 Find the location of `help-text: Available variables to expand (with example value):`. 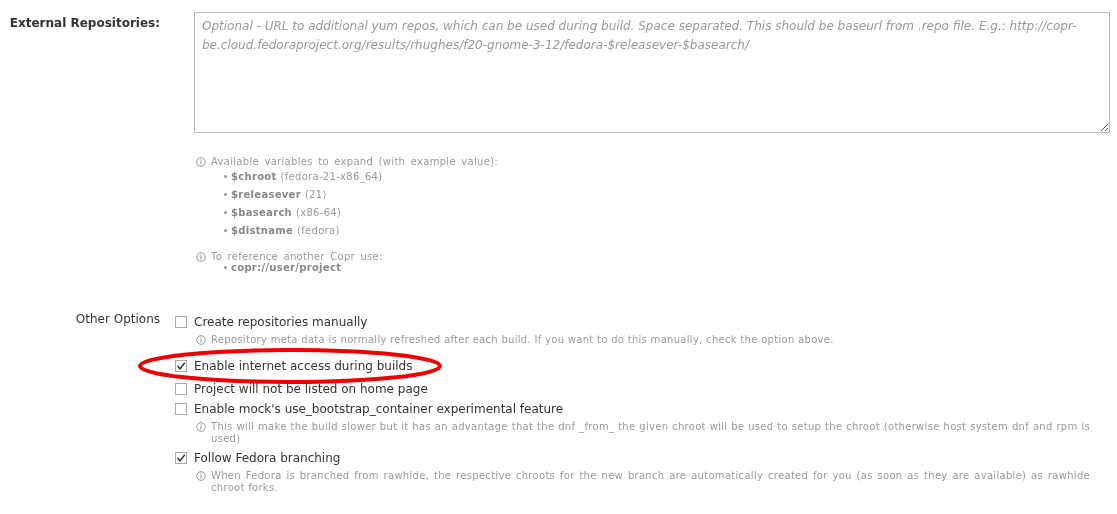

help-text: Available variables to expand (with example value): is located at coordinates (355, 161).